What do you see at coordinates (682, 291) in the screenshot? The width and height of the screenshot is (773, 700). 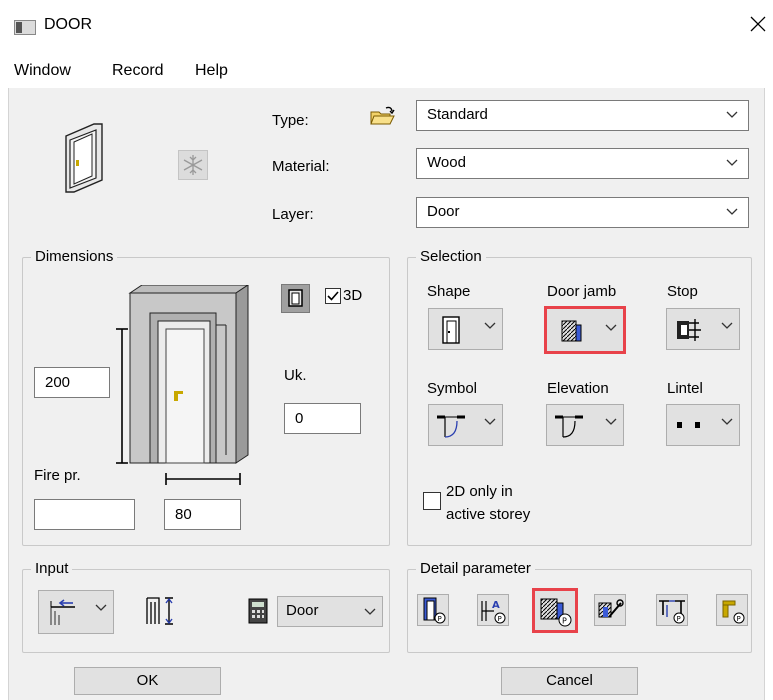 I see `stop-label: Stop` at bounding box center [682, 291].